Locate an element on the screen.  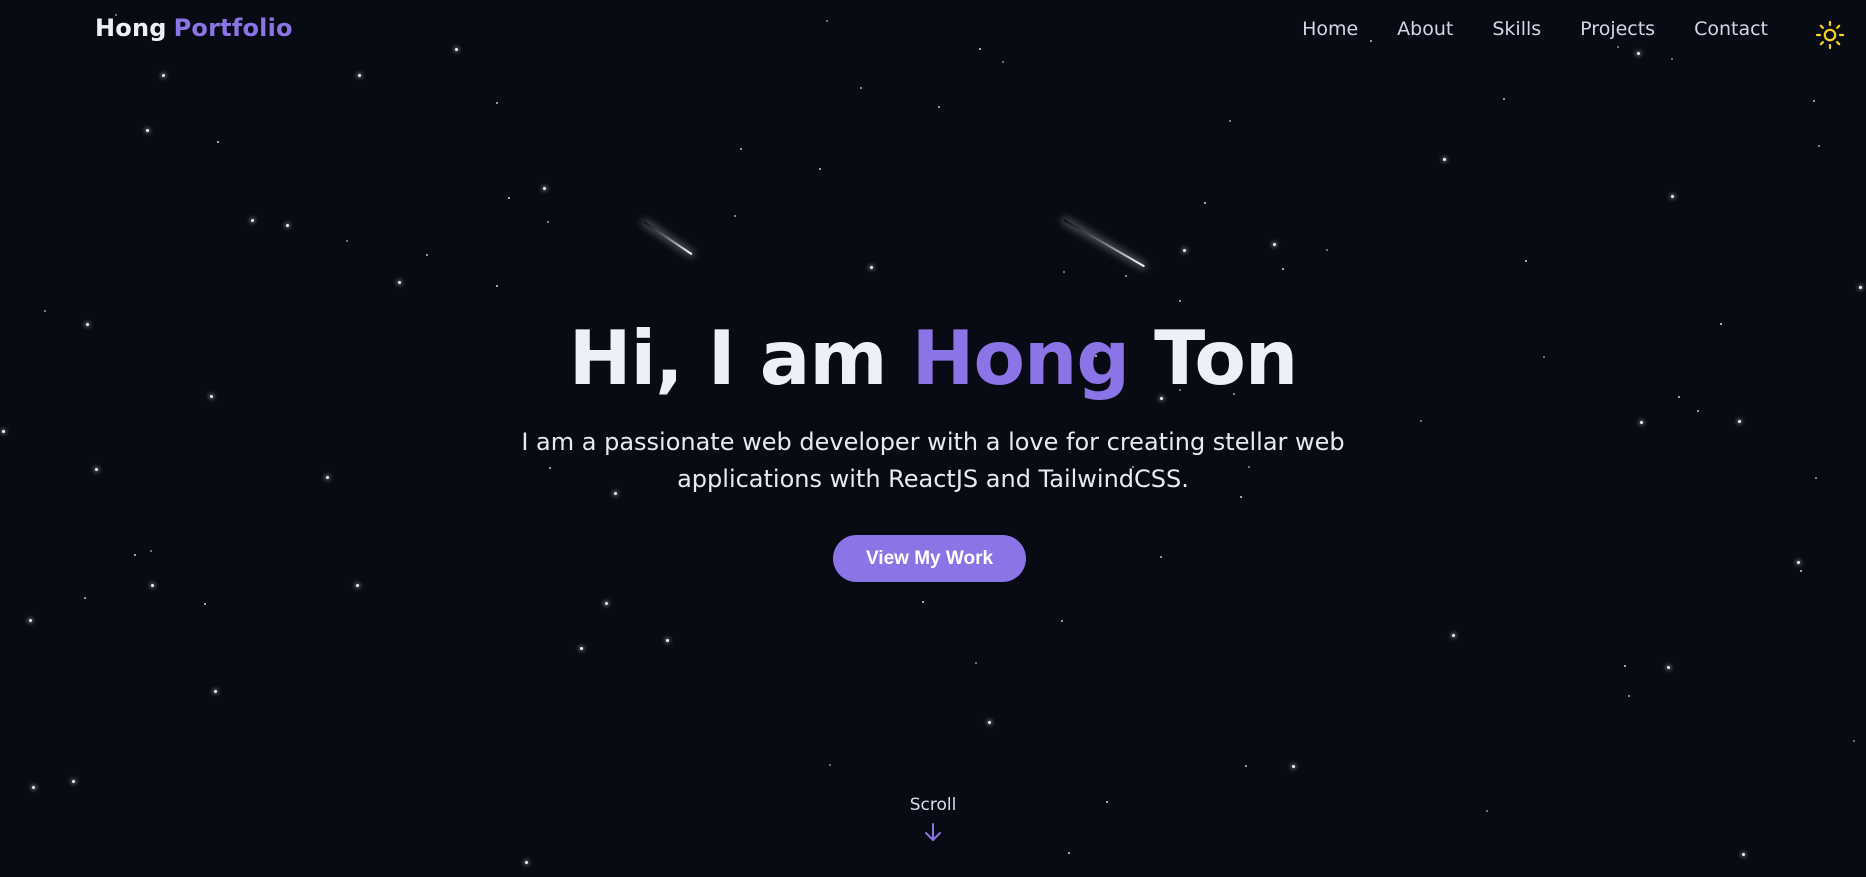
nav-link-home: Home is located at coordinates (1330, 29).